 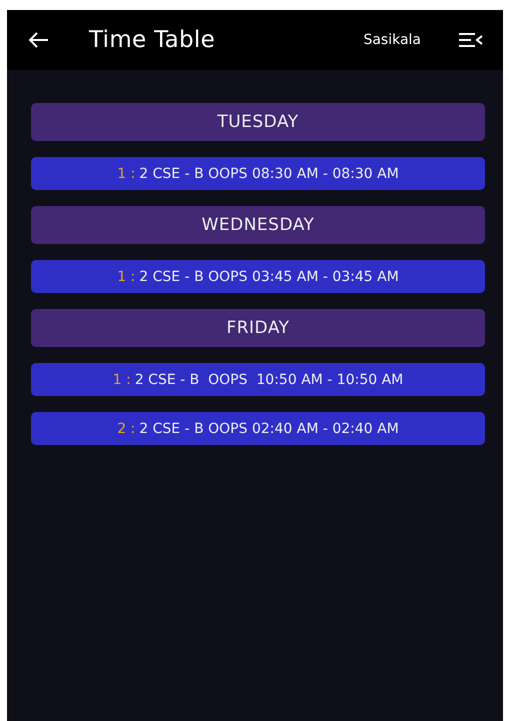 What do you see at coordinates (269, 276) in the screenshot?
I see `entry-text: 2 CSE - B OOPS 03:45 AM - 03:45 AM` at bounding box center [269, 276].